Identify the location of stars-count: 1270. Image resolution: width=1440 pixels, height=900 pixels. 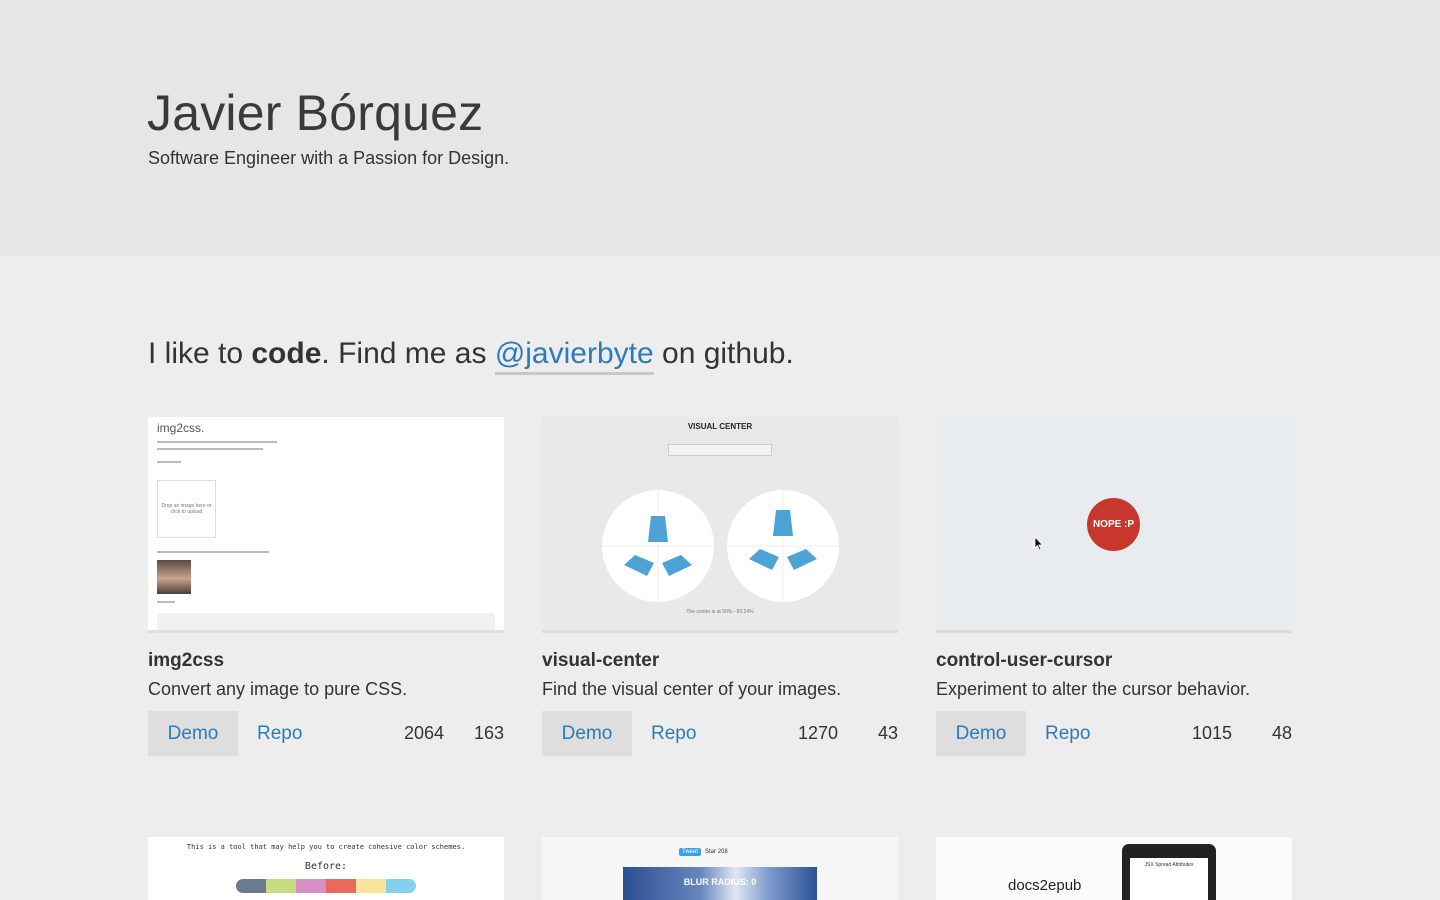
(817, 733).